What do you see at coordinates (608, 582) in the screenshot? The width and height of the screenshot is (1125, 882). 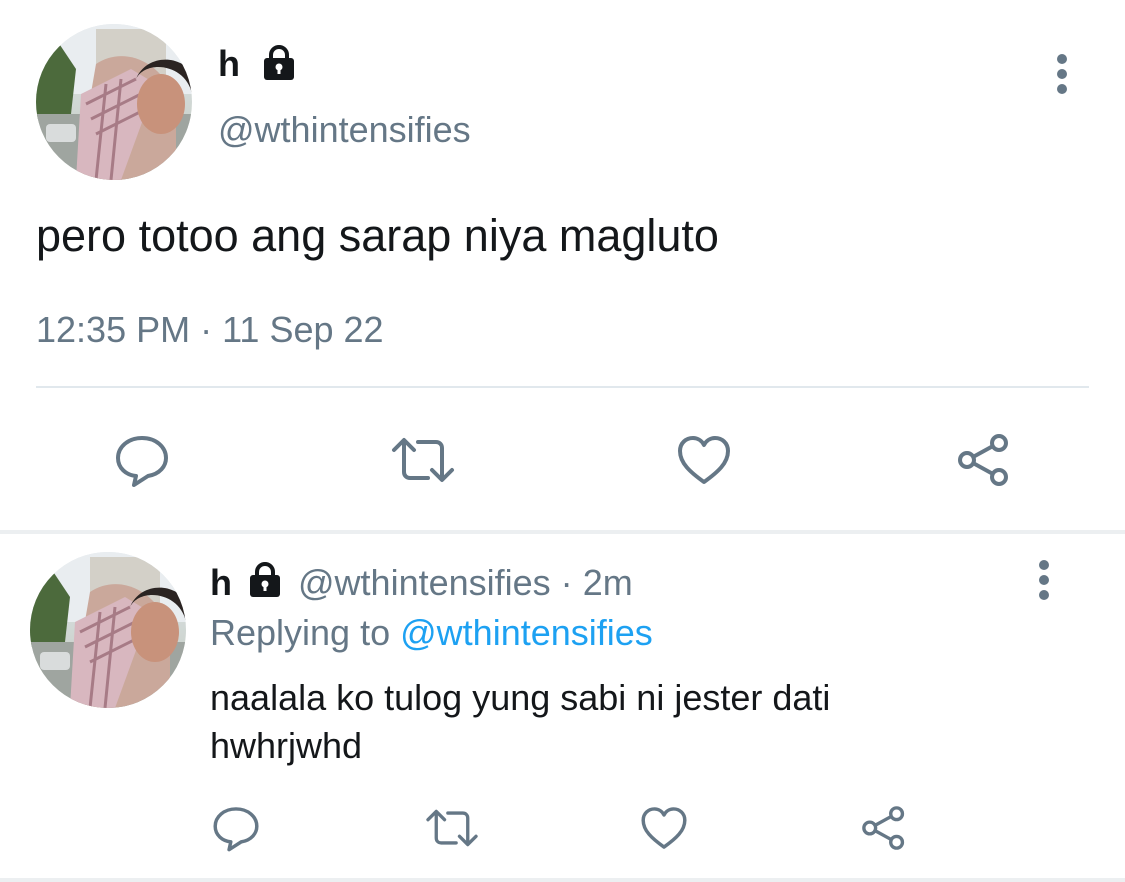 I see `relative-time: 2m` at bounding box center [608, 582].